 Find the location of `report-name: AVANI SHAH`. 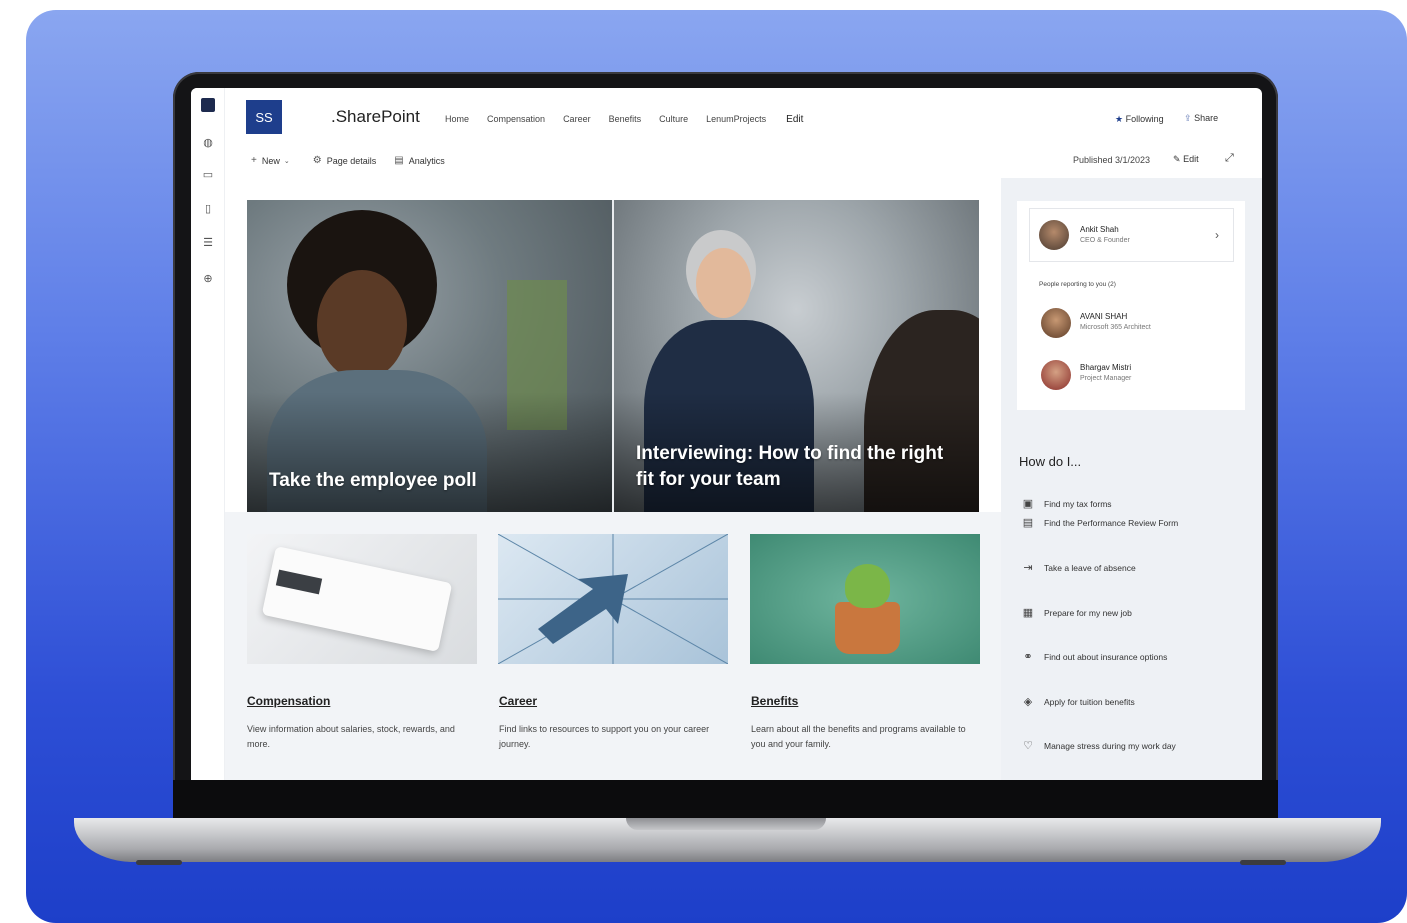

report-name: AVANI SHAH is located at coordinates (1103, 316).